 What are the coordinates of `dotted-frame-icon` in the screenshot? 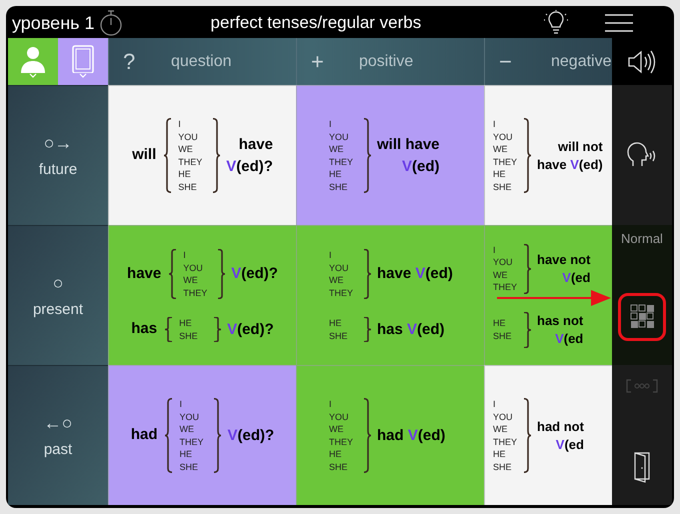 It's located at (642, 386).